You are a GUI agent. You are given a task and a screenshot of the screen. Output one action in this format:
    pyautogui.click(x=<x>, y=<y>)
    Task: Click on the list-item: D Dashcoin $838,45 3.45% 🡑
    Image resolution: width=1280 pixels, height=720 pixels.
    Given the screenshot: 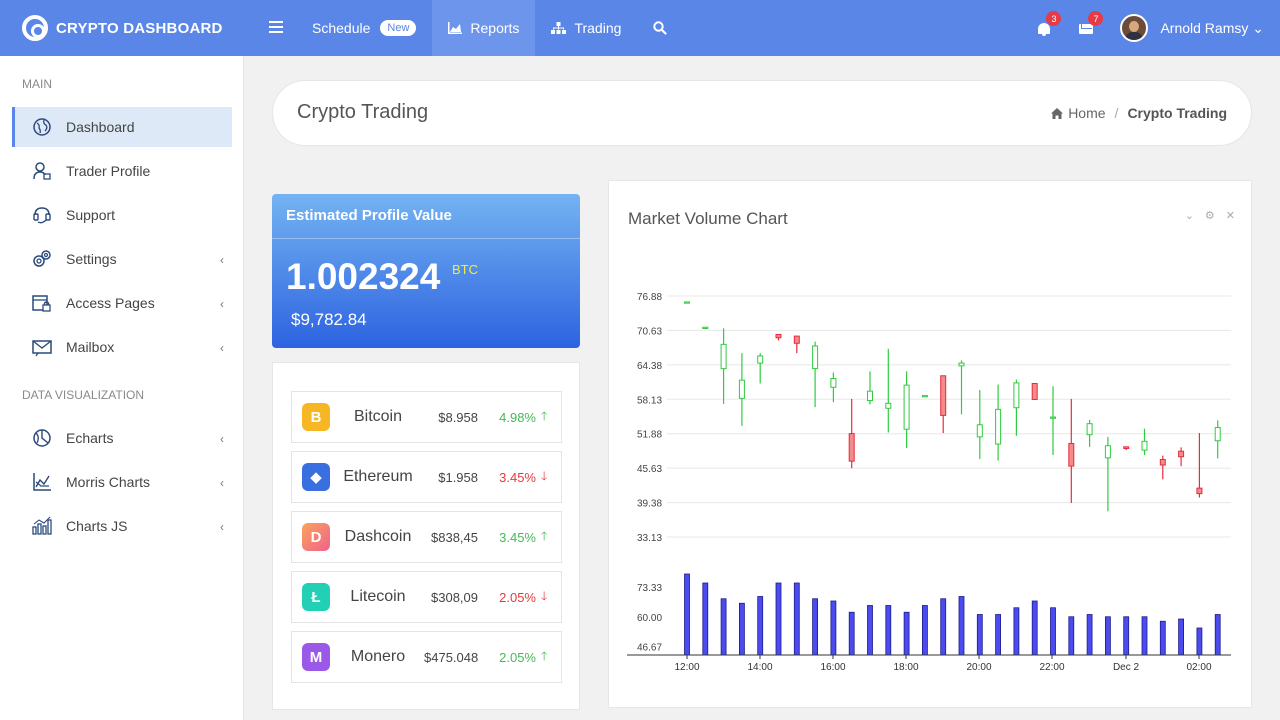 What is the action you would take?
    pyautogui.click(x=426, y=537)
    